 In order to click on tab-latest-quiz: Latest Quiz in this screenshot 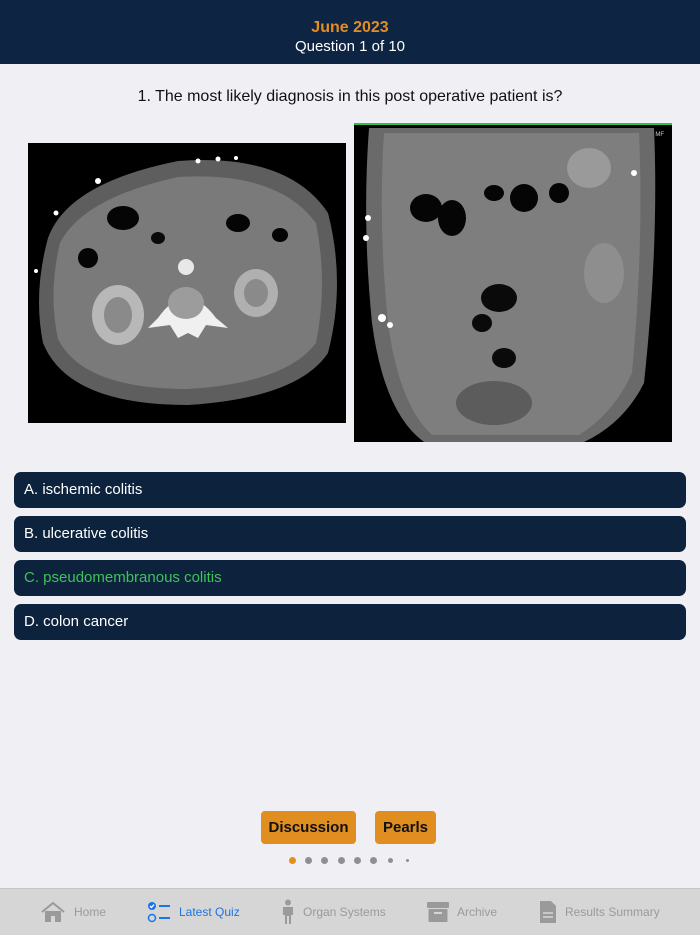, I will do `click(193, 912)`.